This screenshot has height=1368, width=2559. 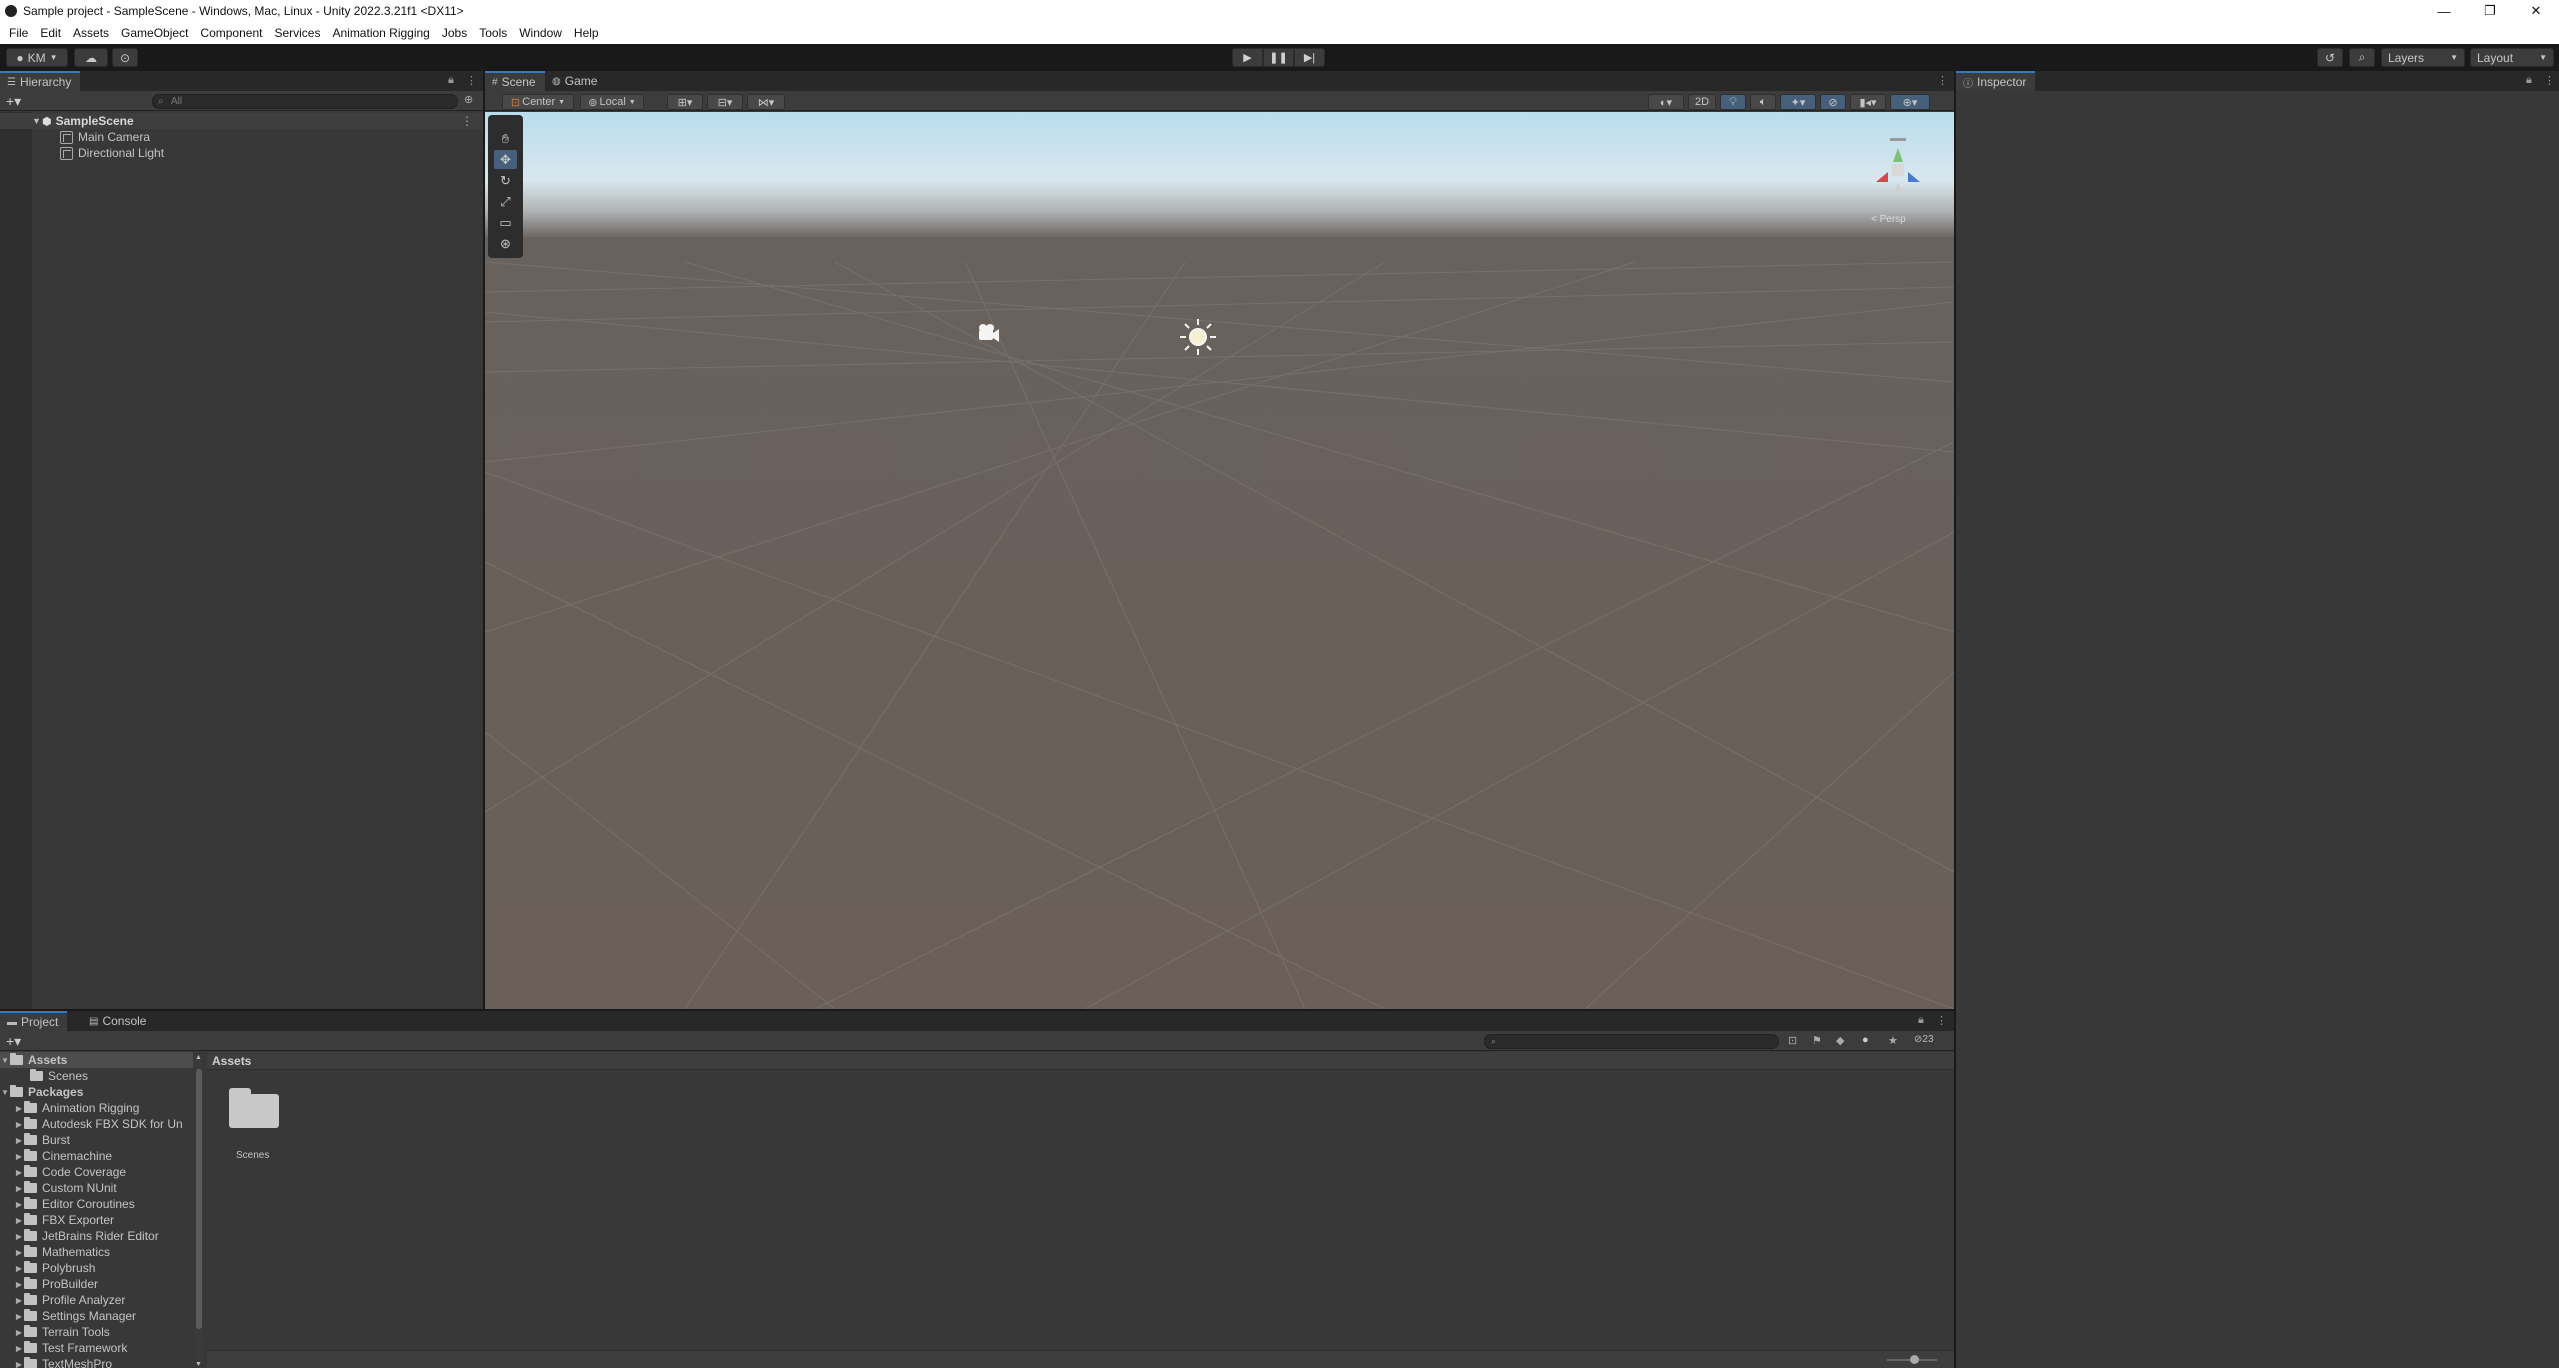 I want to click on scroll-up-icon: ▲, so click(x=198, y=1057).